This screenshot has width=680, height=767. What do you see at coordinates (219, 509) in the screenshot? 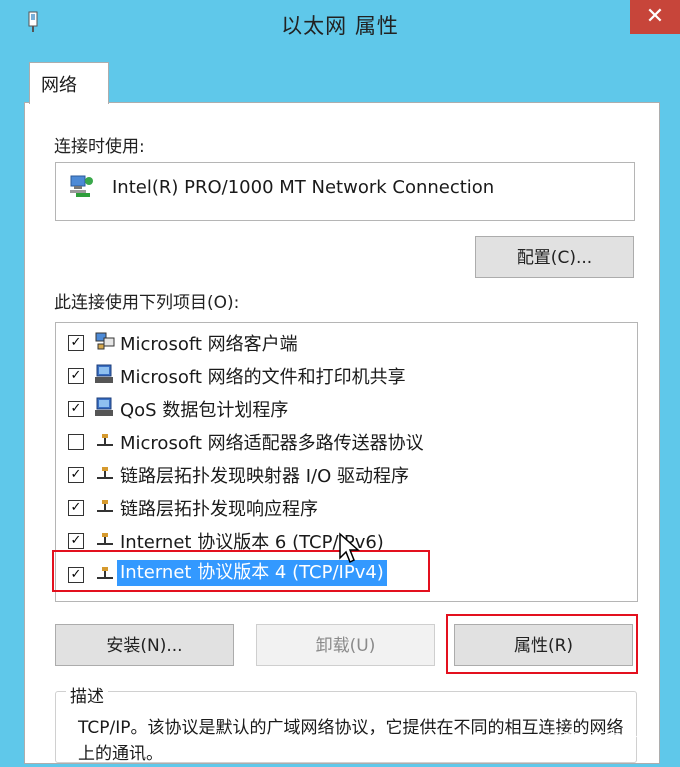
I see `item-label: 链路层拓扑发现响应程序` at bounding box center [219, 509].